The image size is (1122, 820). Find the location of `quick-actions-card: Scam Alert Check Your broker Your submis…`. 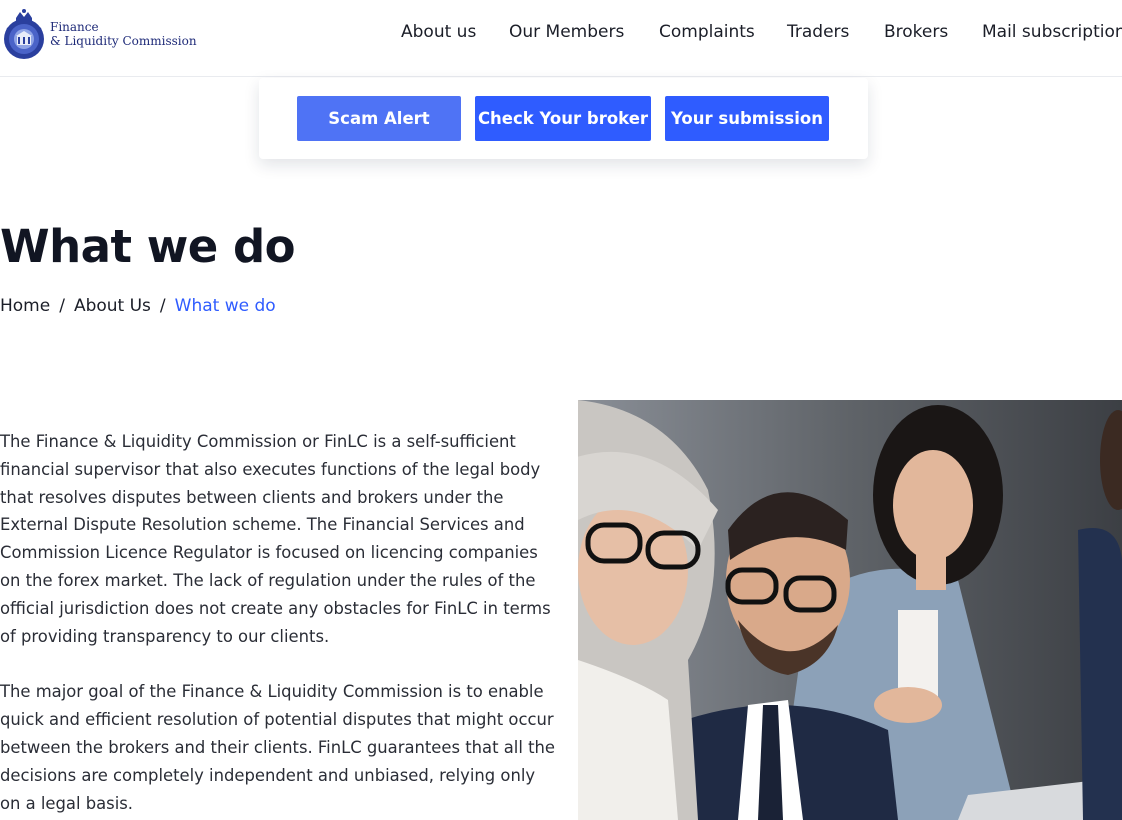

quick-actions-card: Scam Alert Check Your broker Your submis… is located at coordinates (563, 118).